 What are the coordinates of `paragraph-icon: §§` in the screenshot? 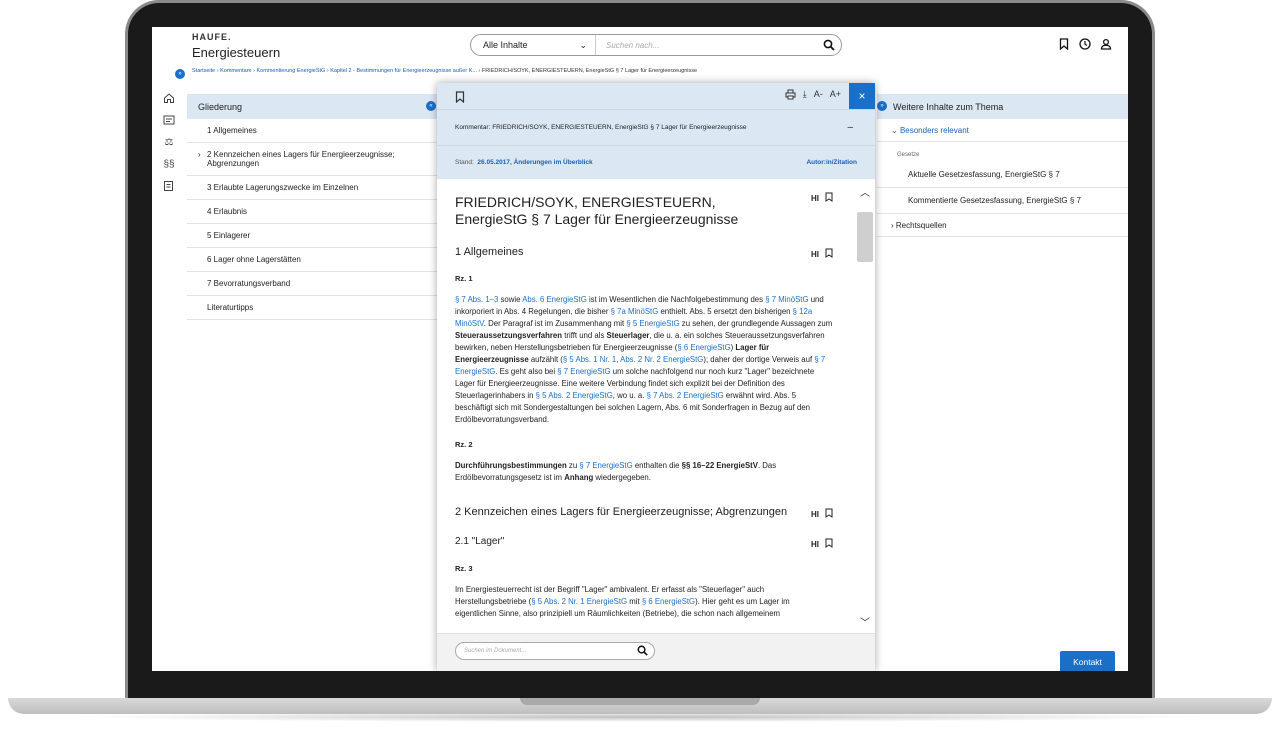 It's located at (169, 164).